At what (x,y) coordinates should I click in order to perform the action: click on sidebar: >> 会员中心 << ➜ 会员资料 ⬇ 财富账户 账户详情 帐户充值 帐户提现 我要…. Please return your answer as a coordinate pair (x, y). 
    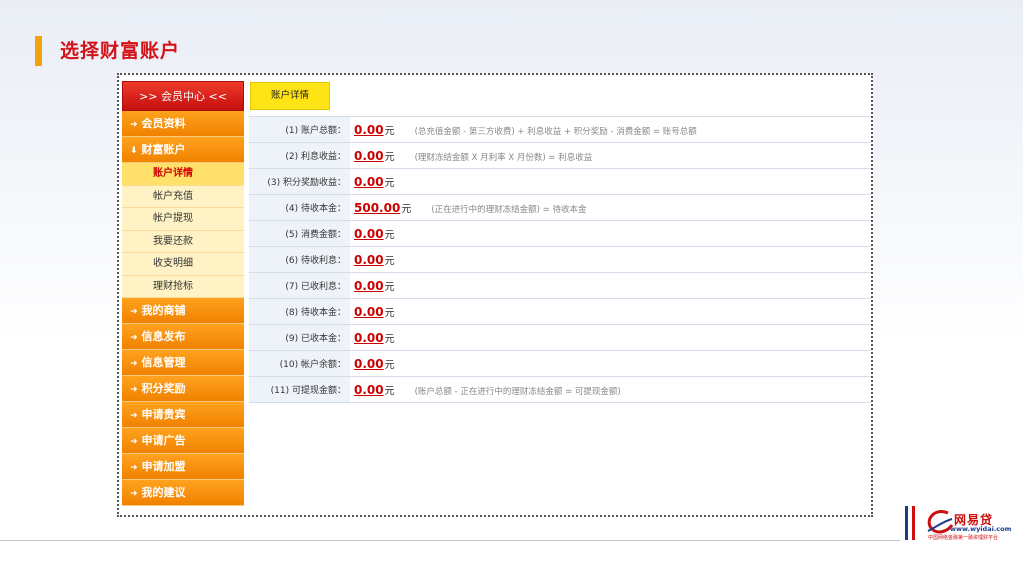
    Looking at the image, I should click on (183, 293).